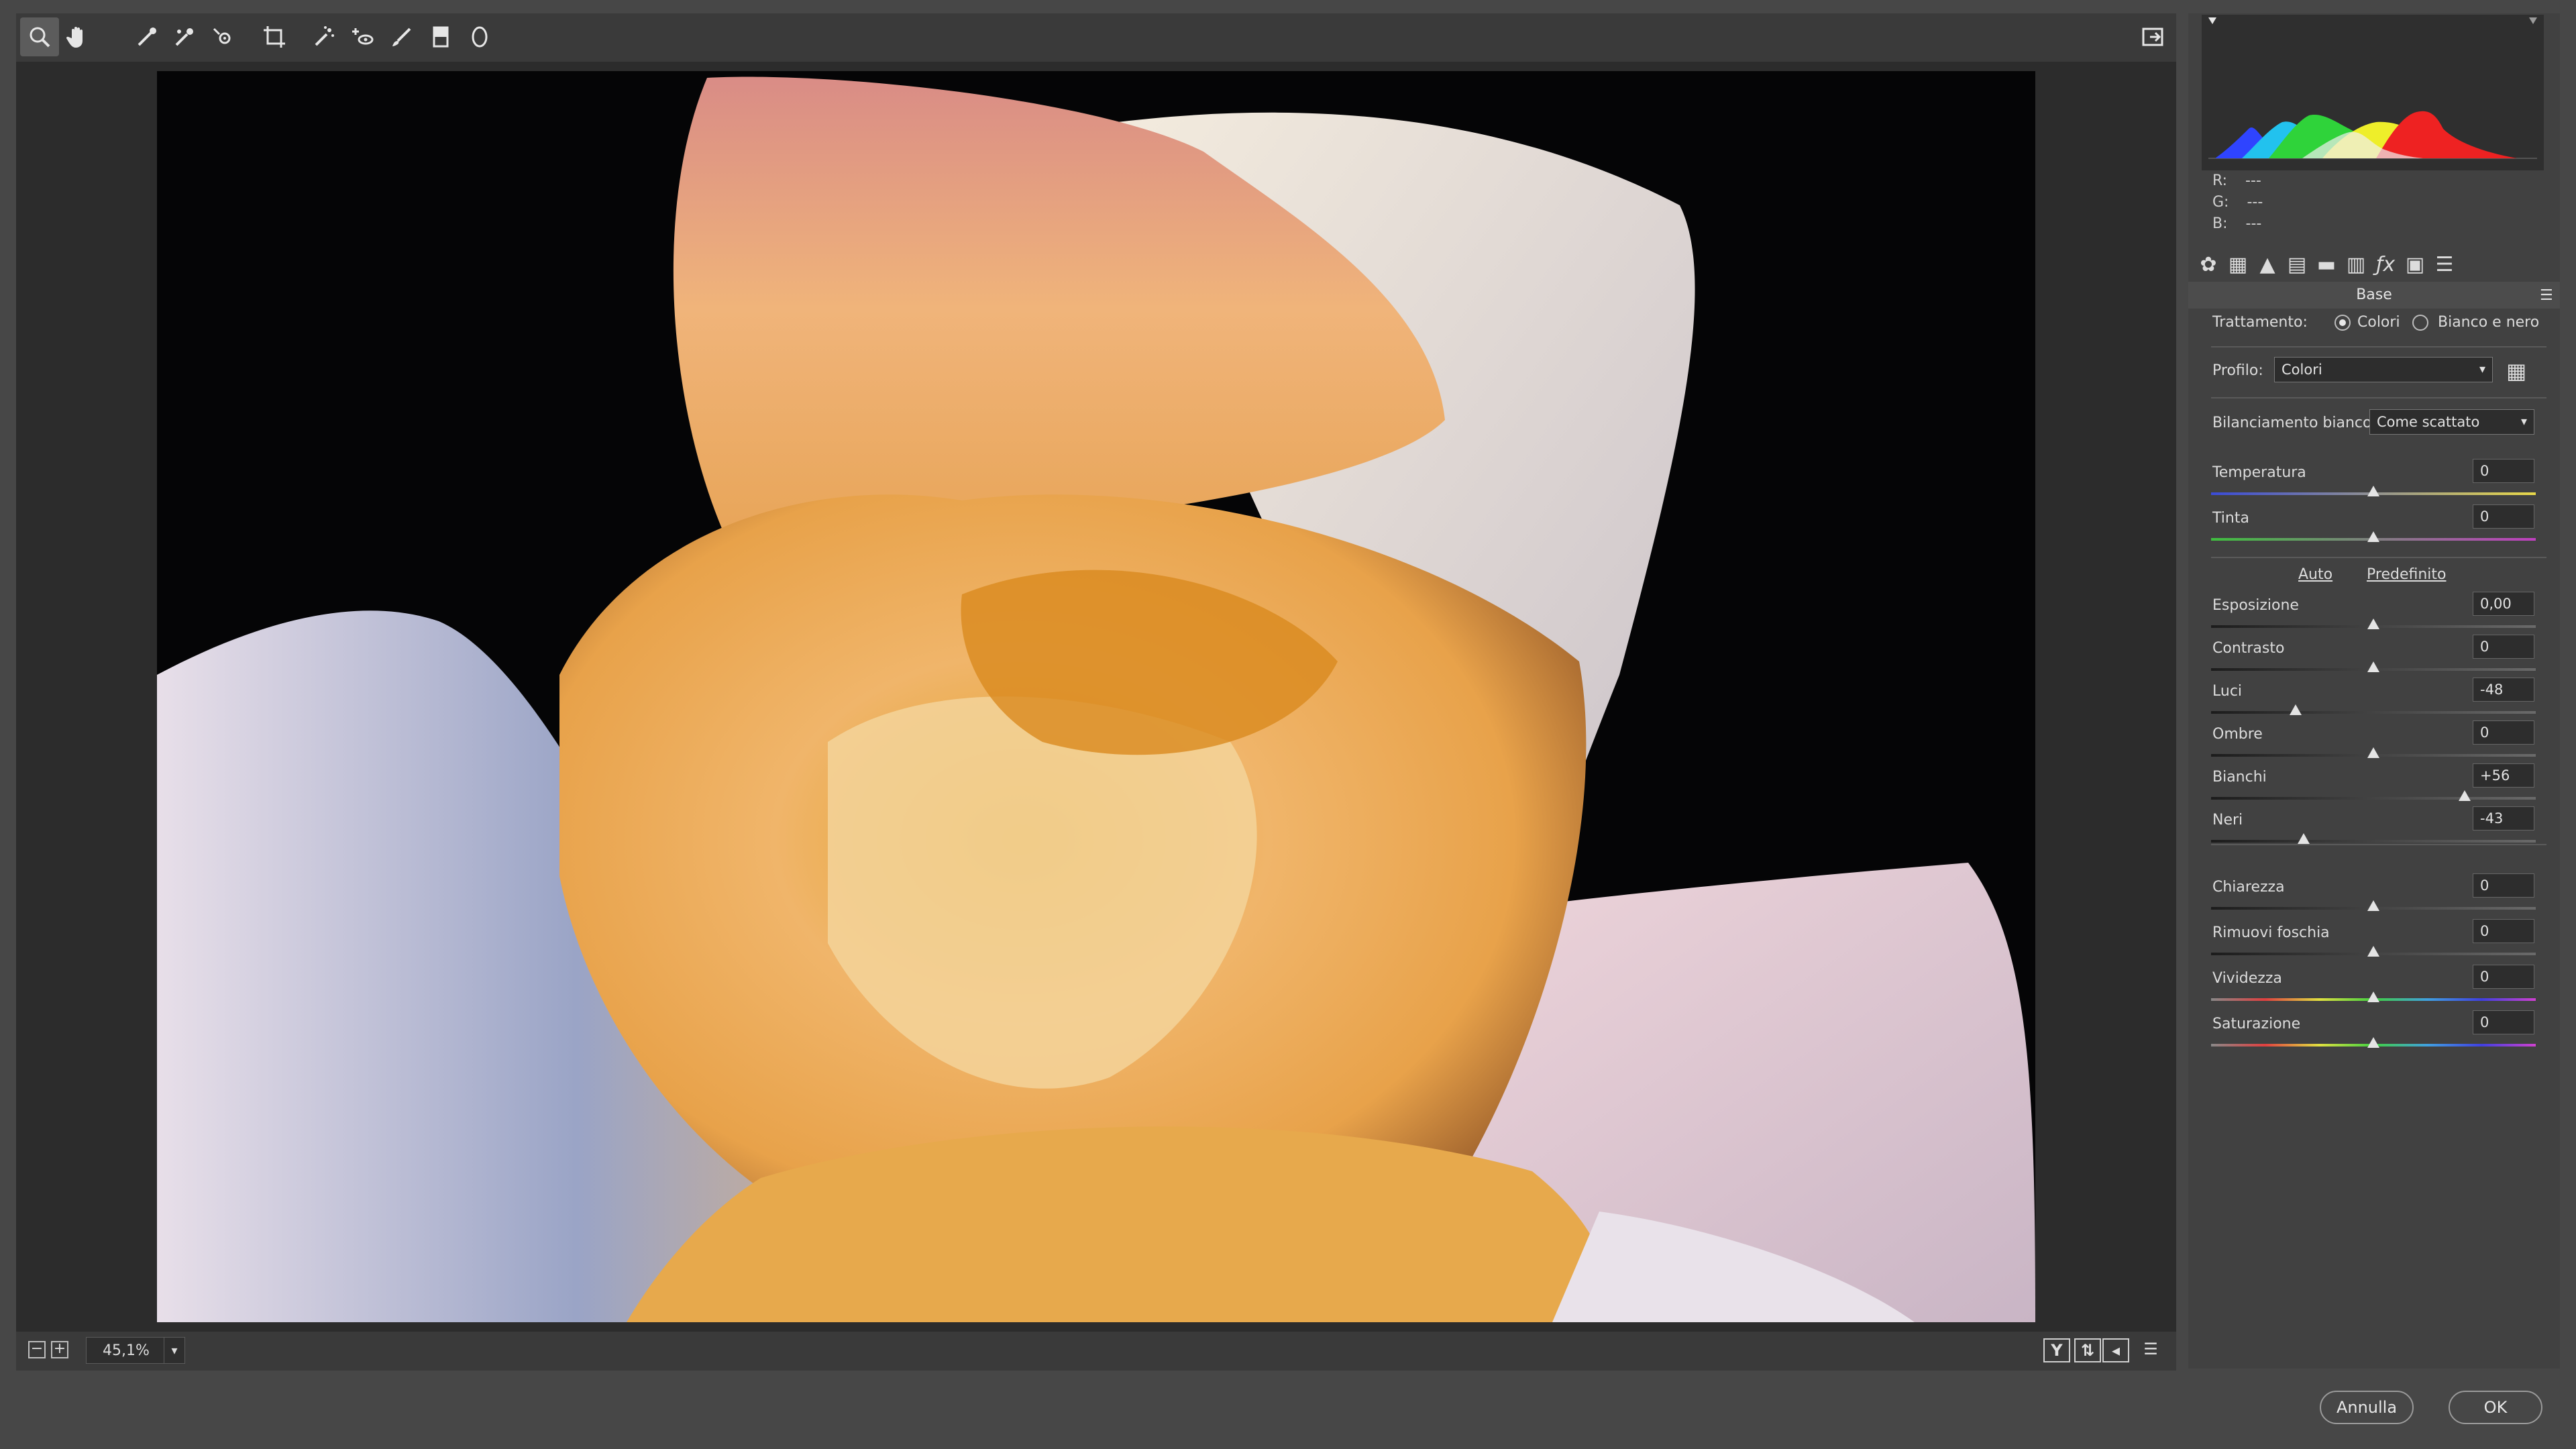 This screenshot has width=2576, height=1449. Describe the element at coordinates (2533, 20) in the screenshot. I see `highlight-clipping-warning-icon` at that location.